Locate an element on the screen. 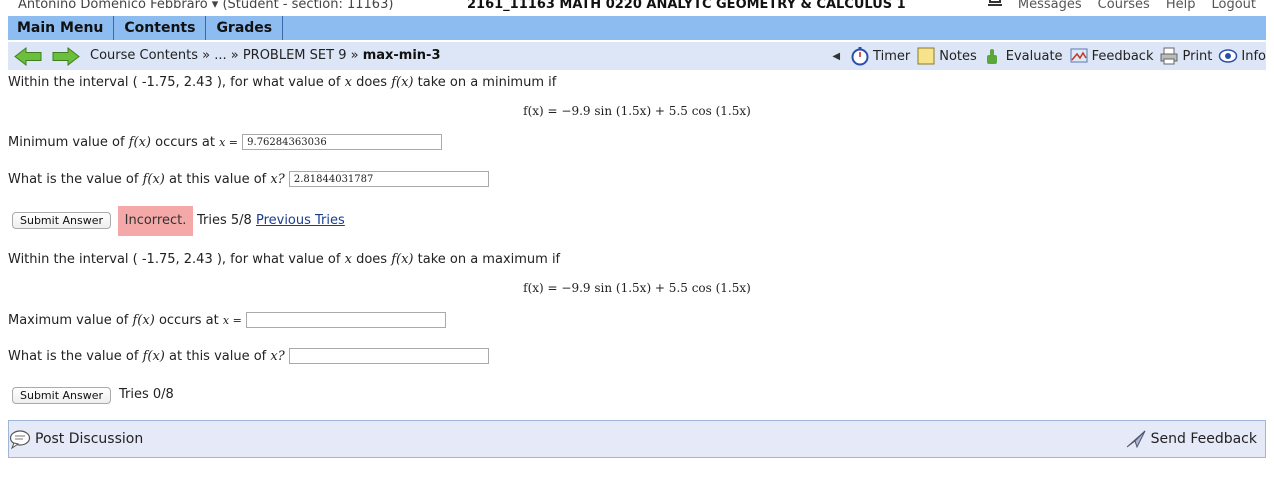 The width and height of the screenshot is (1274, 486). info-button: Info is located at coordinates (1242, 56).